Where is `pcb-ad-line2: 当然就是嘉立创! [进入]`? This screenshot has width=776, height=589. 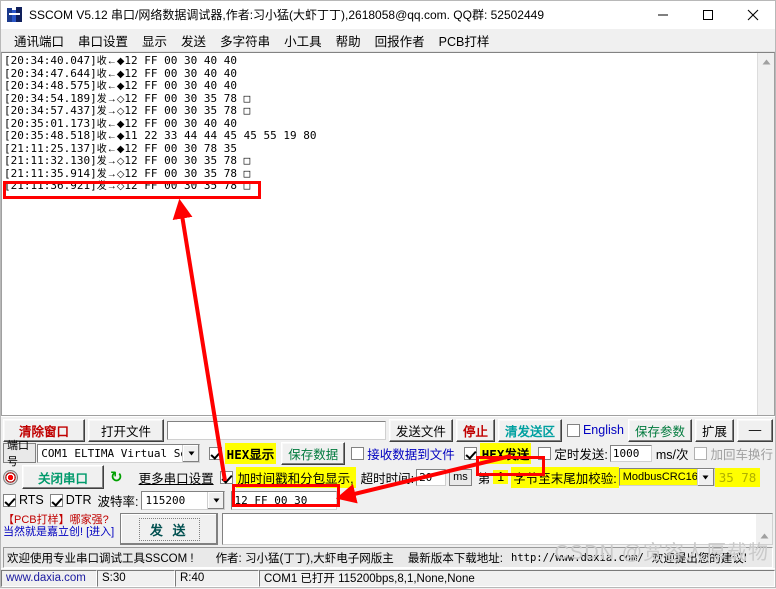
pcb-ad-line2: 当然就是嘉立创! [进入] is located at coordinates (59, 532).